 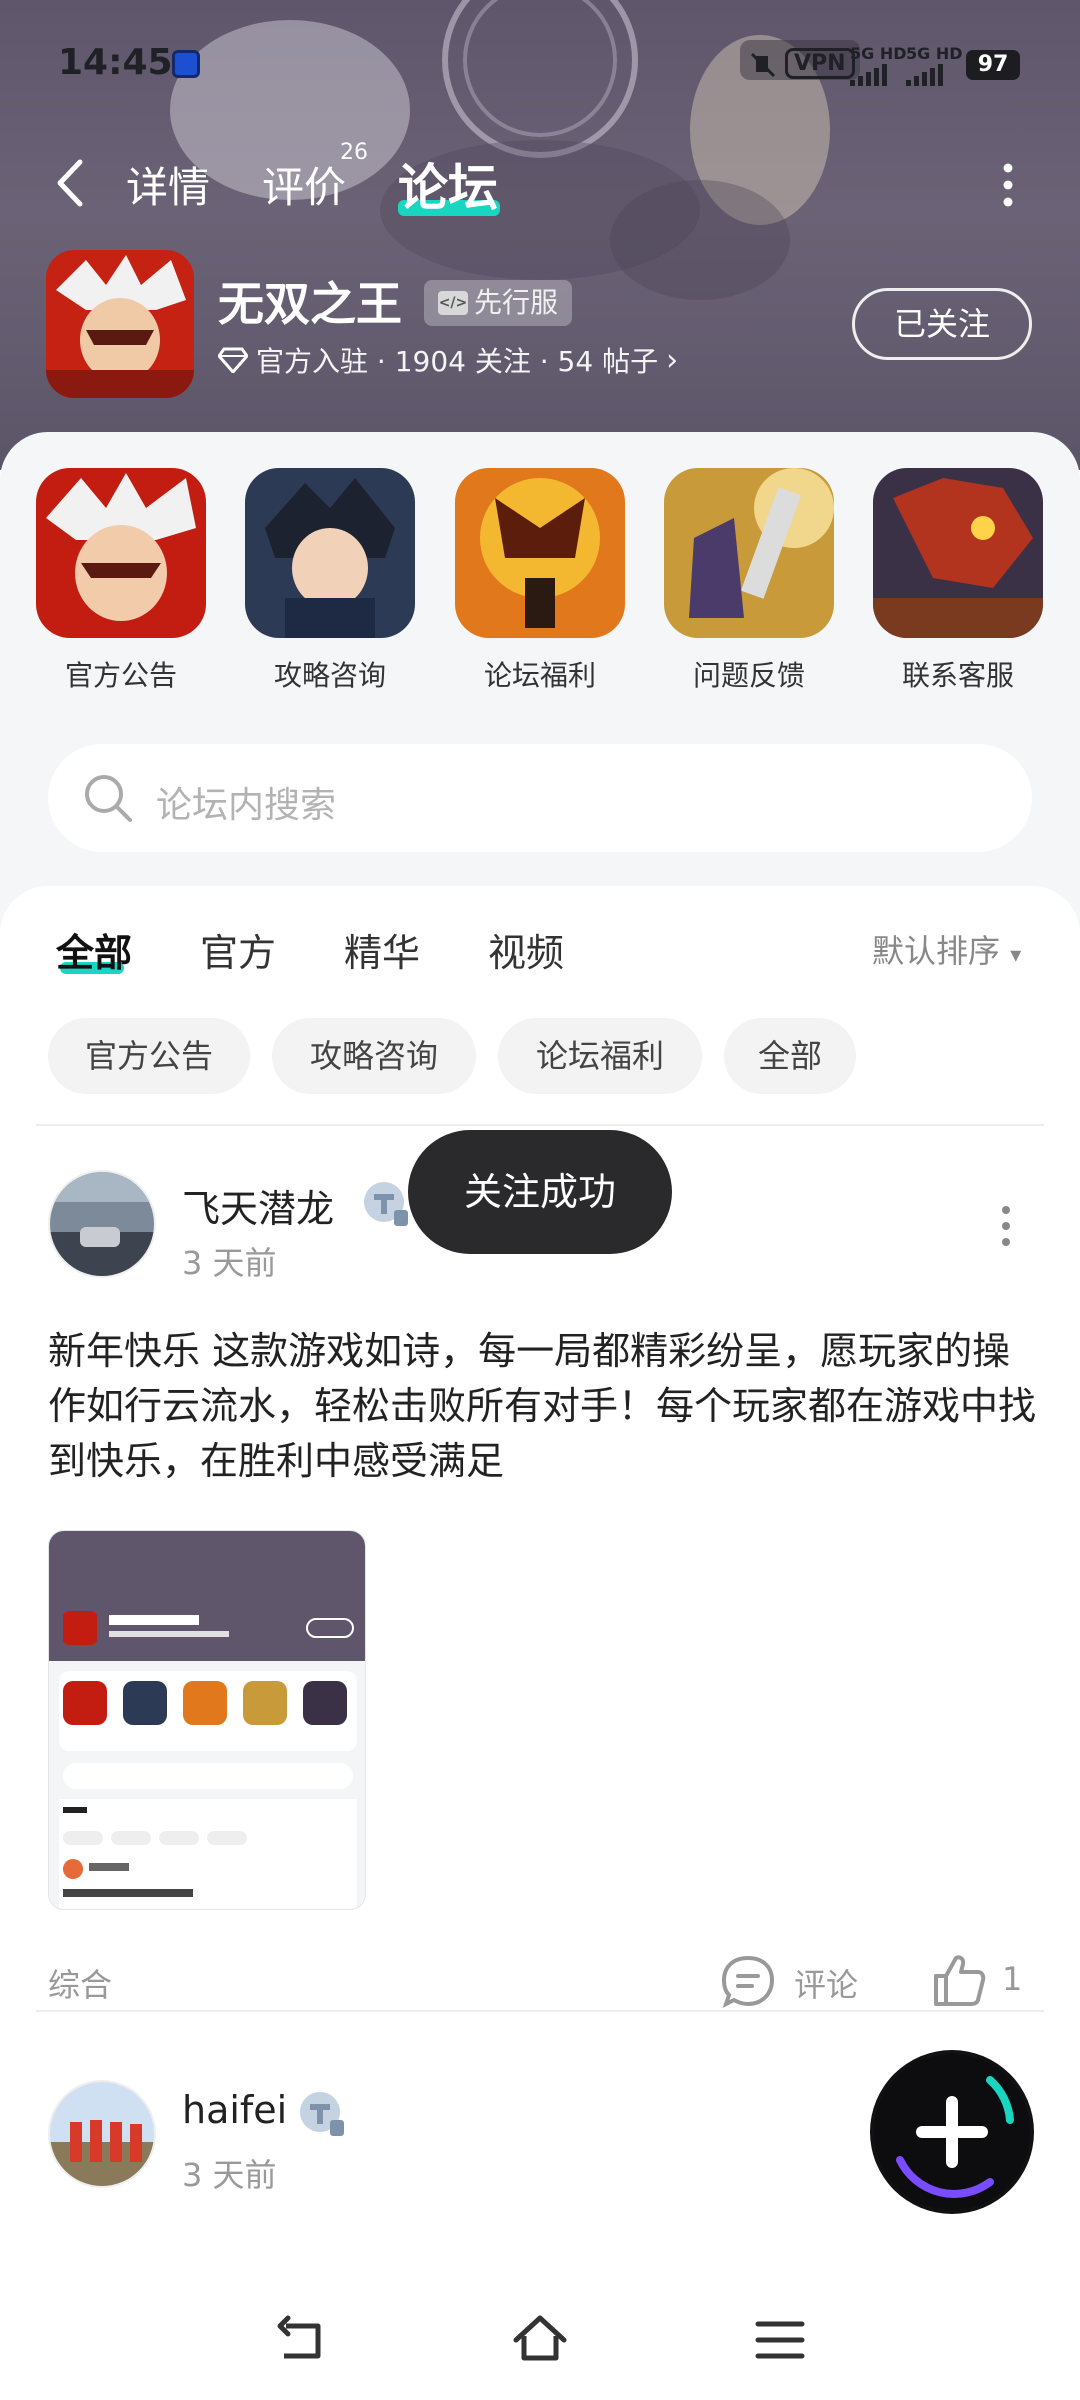 I want to click on chip-benefits: 论坛福利, so click(x=600, y=1056).